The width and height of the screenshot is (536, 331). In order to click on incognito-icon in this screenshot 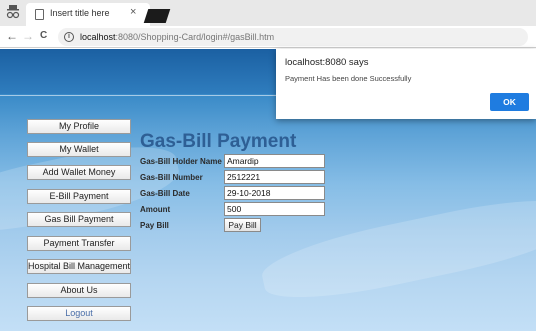, I will do `click(13, 12)`.